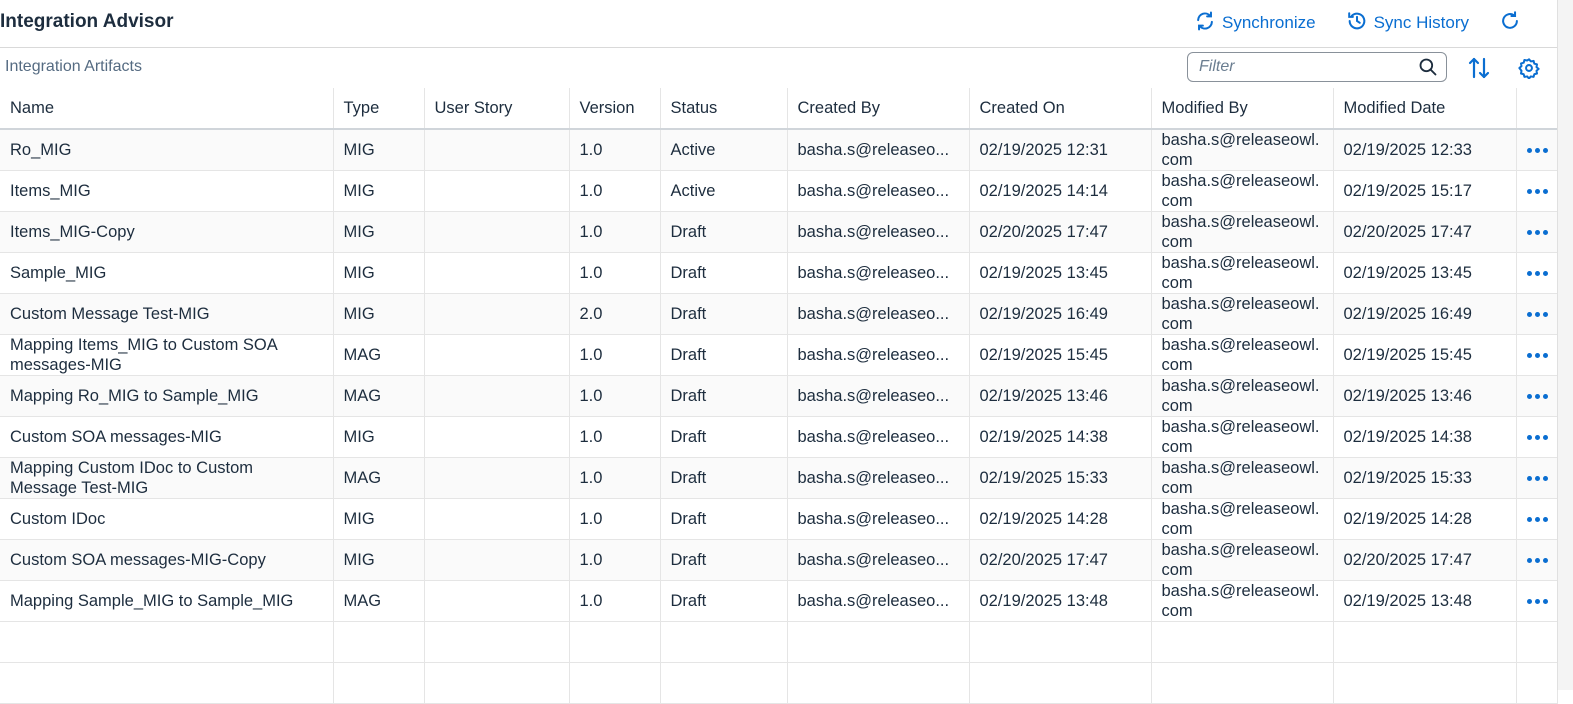 The width and height of the screenshot is (1573, 704). Describe the element at coordinates (167, 273) in the screenshot. I see `cell-name: Sample_MIG` at that location.